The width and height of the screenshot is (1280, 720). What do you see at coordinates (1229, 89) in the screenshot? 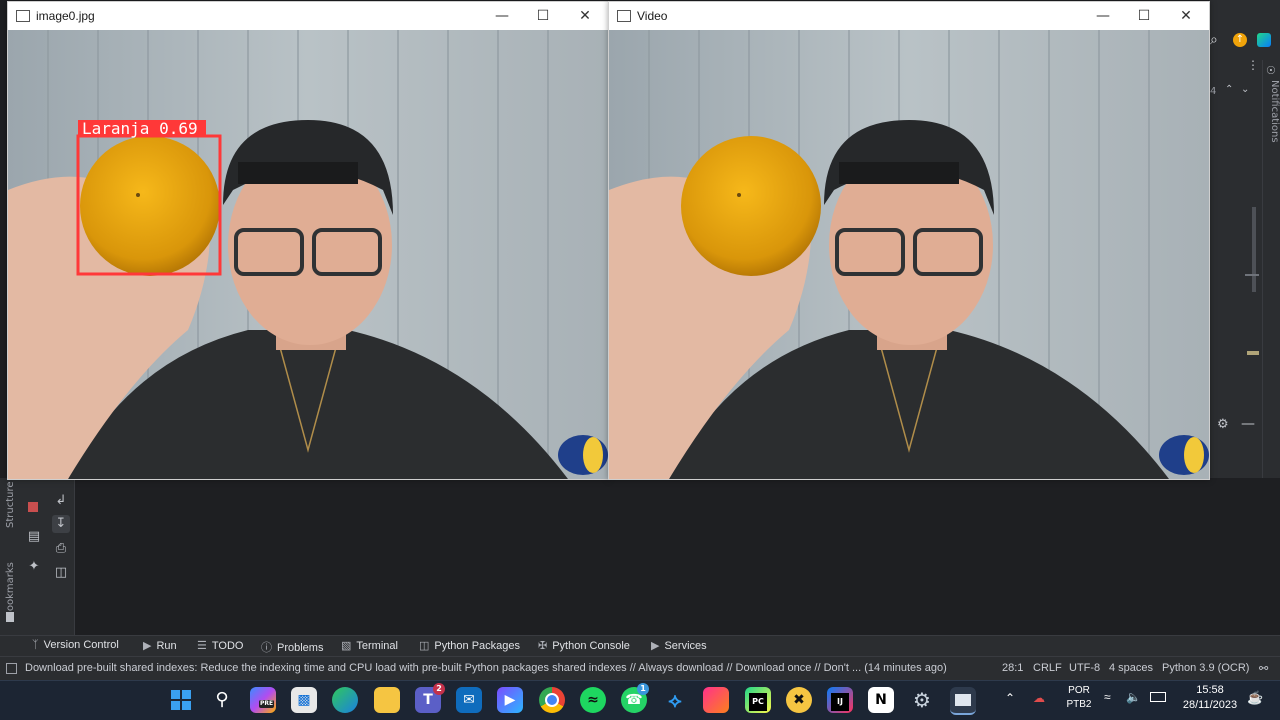
I see `chevron-up-icon: ⌃` at bounding box center [1229, 89].